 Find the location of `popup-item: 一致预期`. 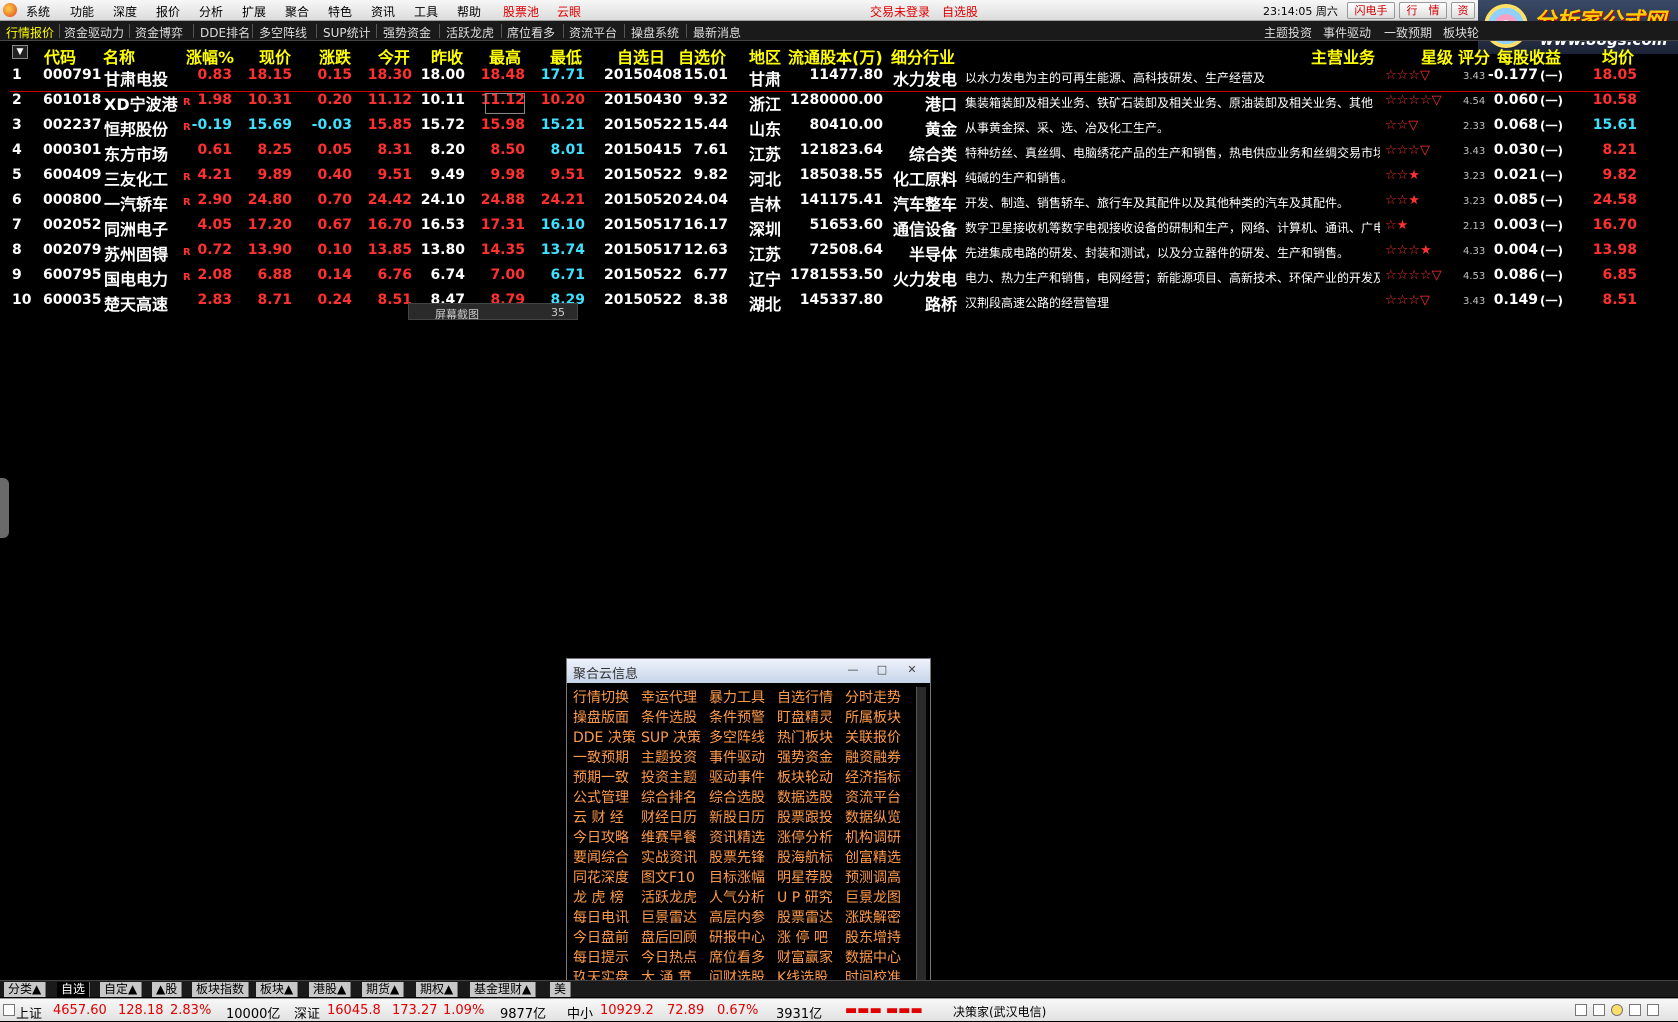

popup-item: 一致预期 is located at coordinates (601, 757).